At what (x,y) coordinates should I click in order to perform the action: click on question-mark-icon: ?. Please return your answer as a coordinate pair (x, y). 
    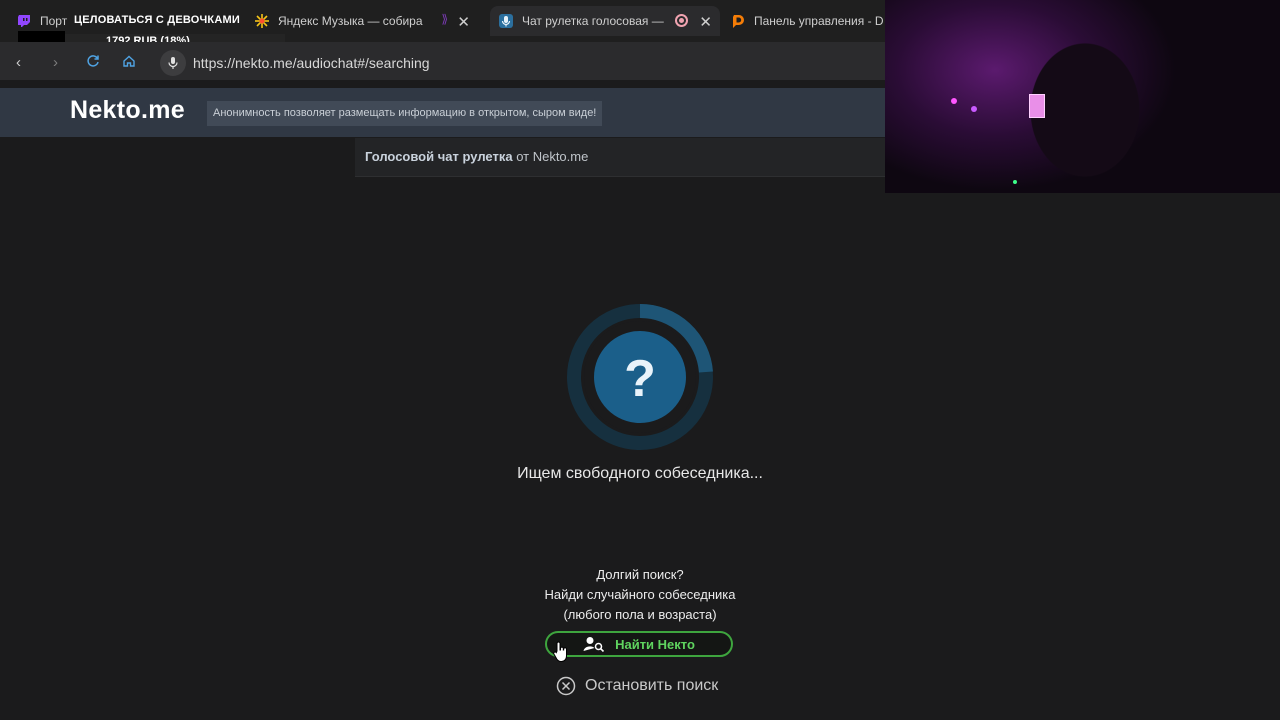
    Looking at the image, I should click on (640, 379).